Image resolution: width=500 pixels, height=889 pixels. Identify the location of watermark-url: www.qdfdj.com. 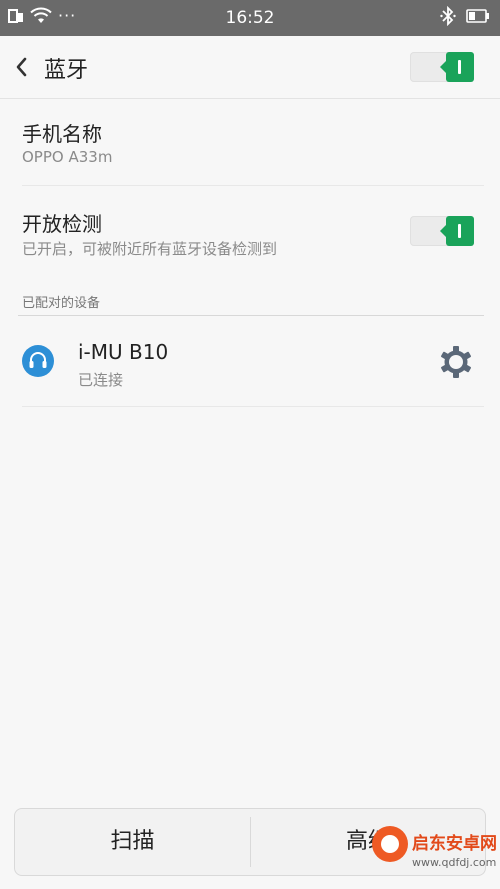
(454, 862).